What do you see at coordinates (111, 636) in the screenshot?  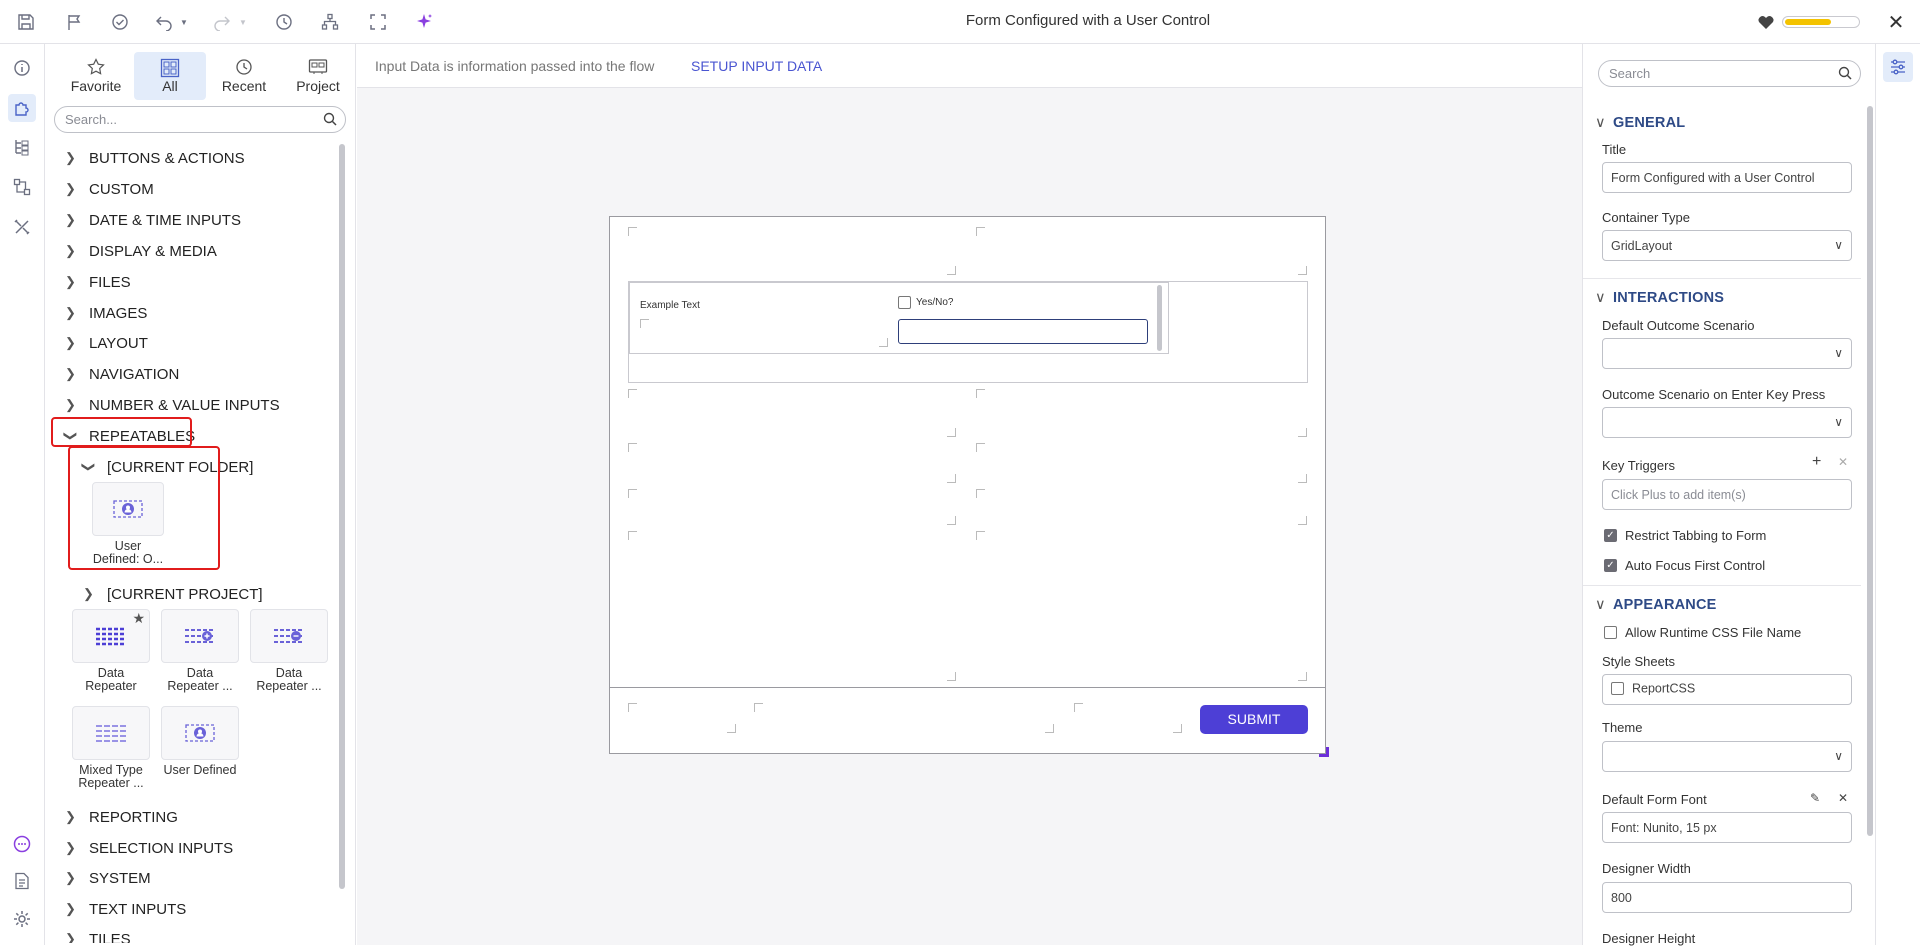 I see `data-repeater-icon: ★` at bounding box center [111, 636].